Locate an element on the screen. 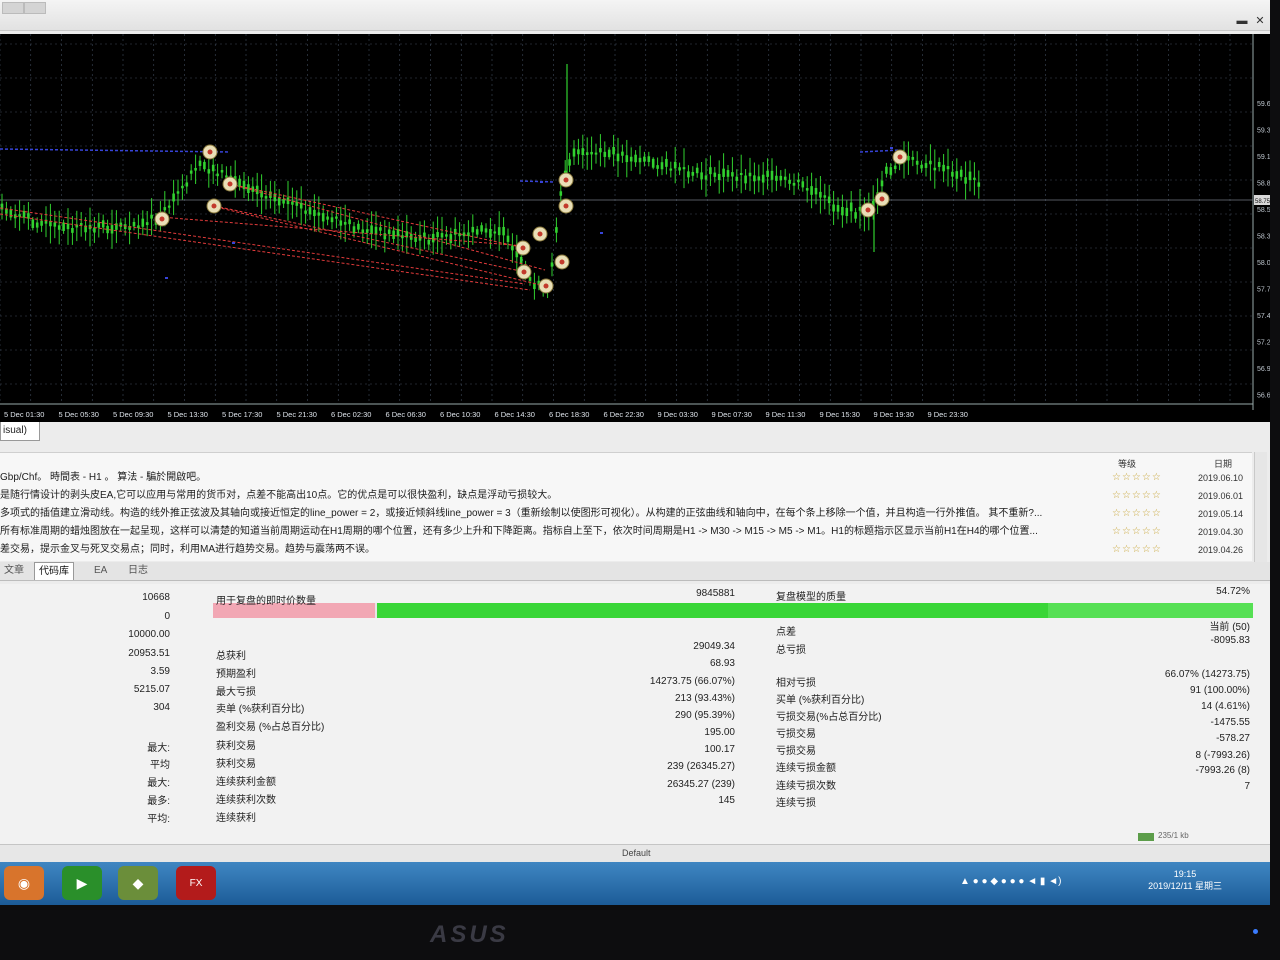 The height and width of the screenshot is (960, 1280). report-label: 预期盈利 is located at coordinates (236, 674).